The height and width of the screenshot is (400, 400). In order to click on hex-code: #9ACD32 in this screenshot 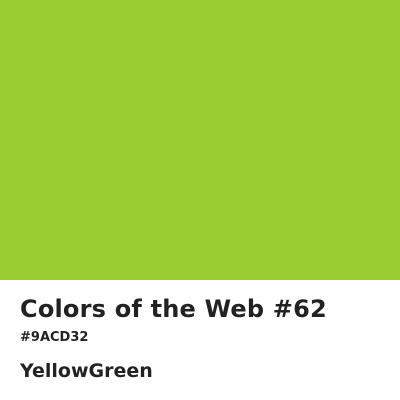, I will do `click(54, 337)`.